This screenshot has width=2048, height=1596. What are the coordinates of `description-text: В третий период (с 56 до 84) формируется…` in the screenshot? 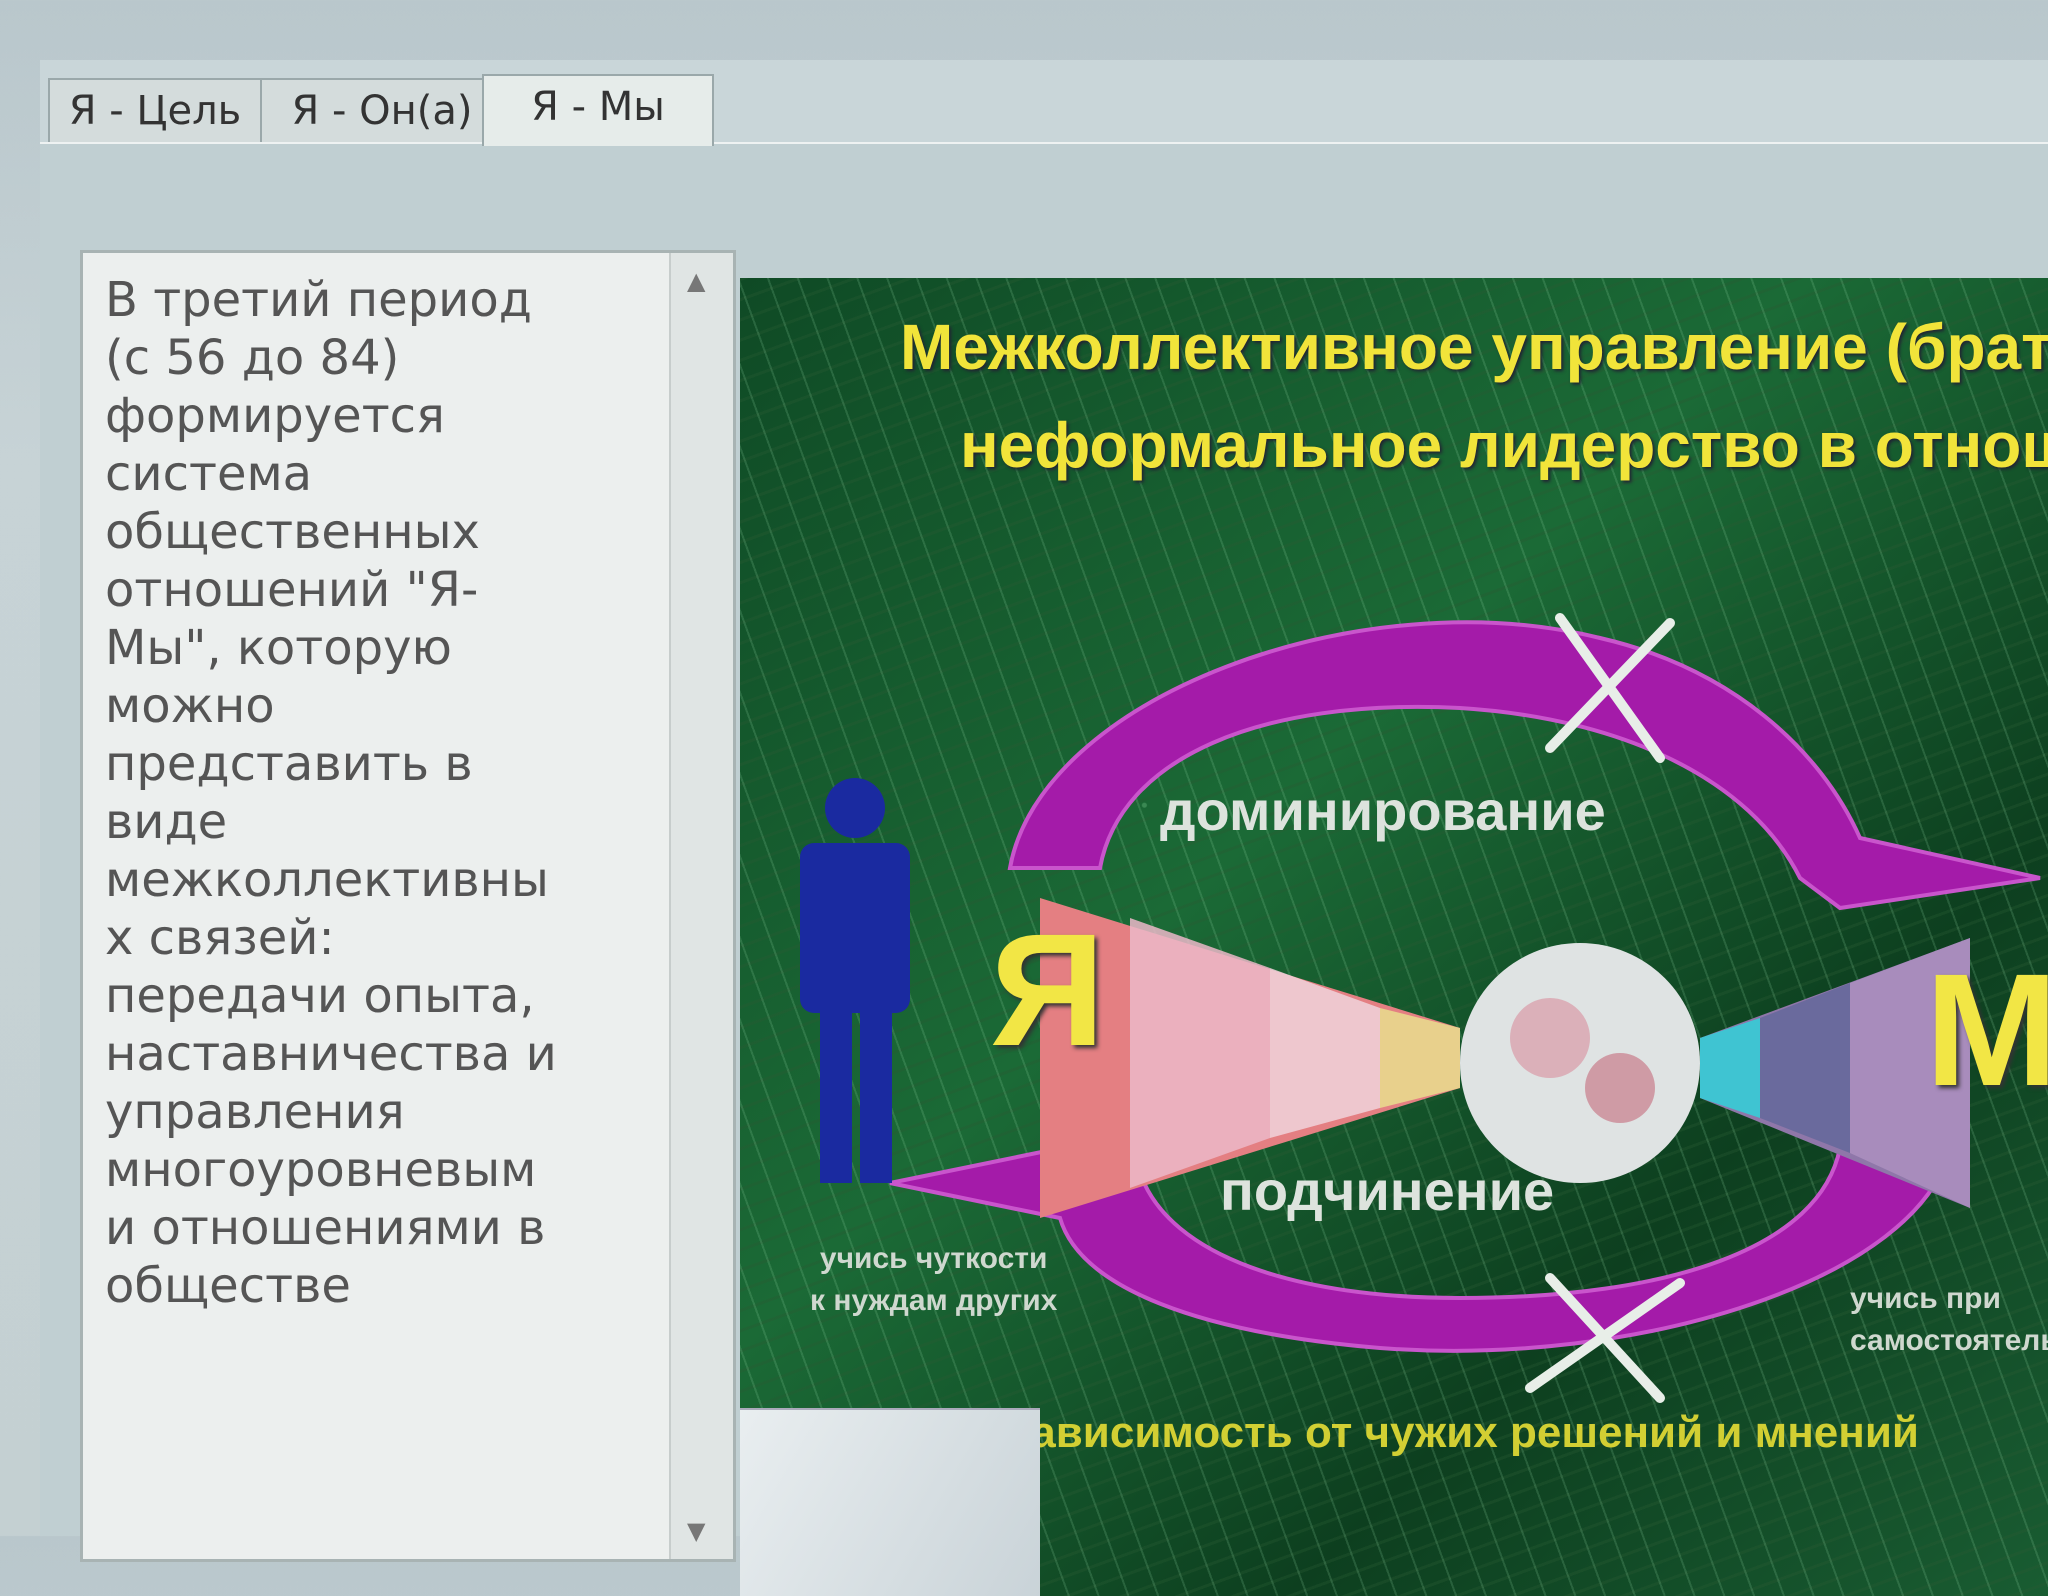 It's located at (331, 793).